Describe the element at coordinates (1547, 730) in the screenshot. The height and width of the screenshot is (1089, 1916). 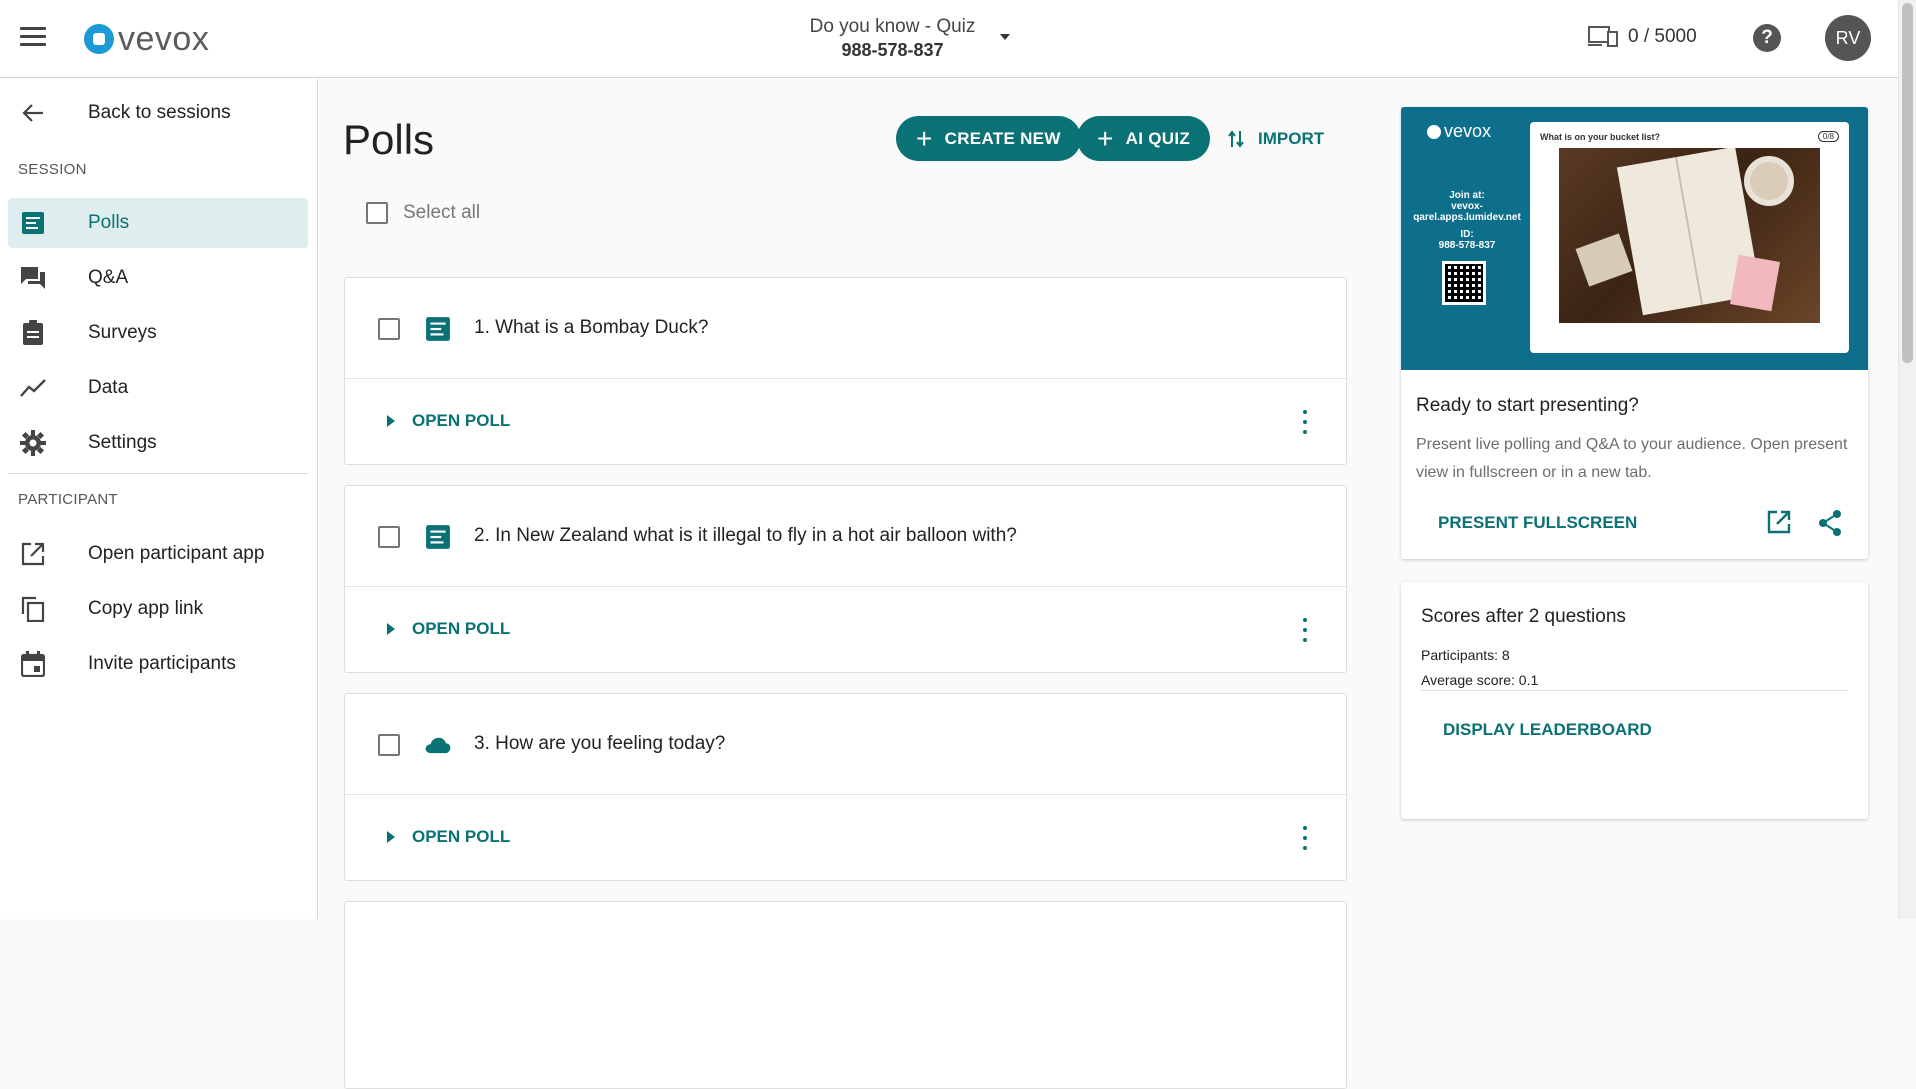
I see `display-leaderboard-button: DISPLAY LEADERBOARD` at that location.